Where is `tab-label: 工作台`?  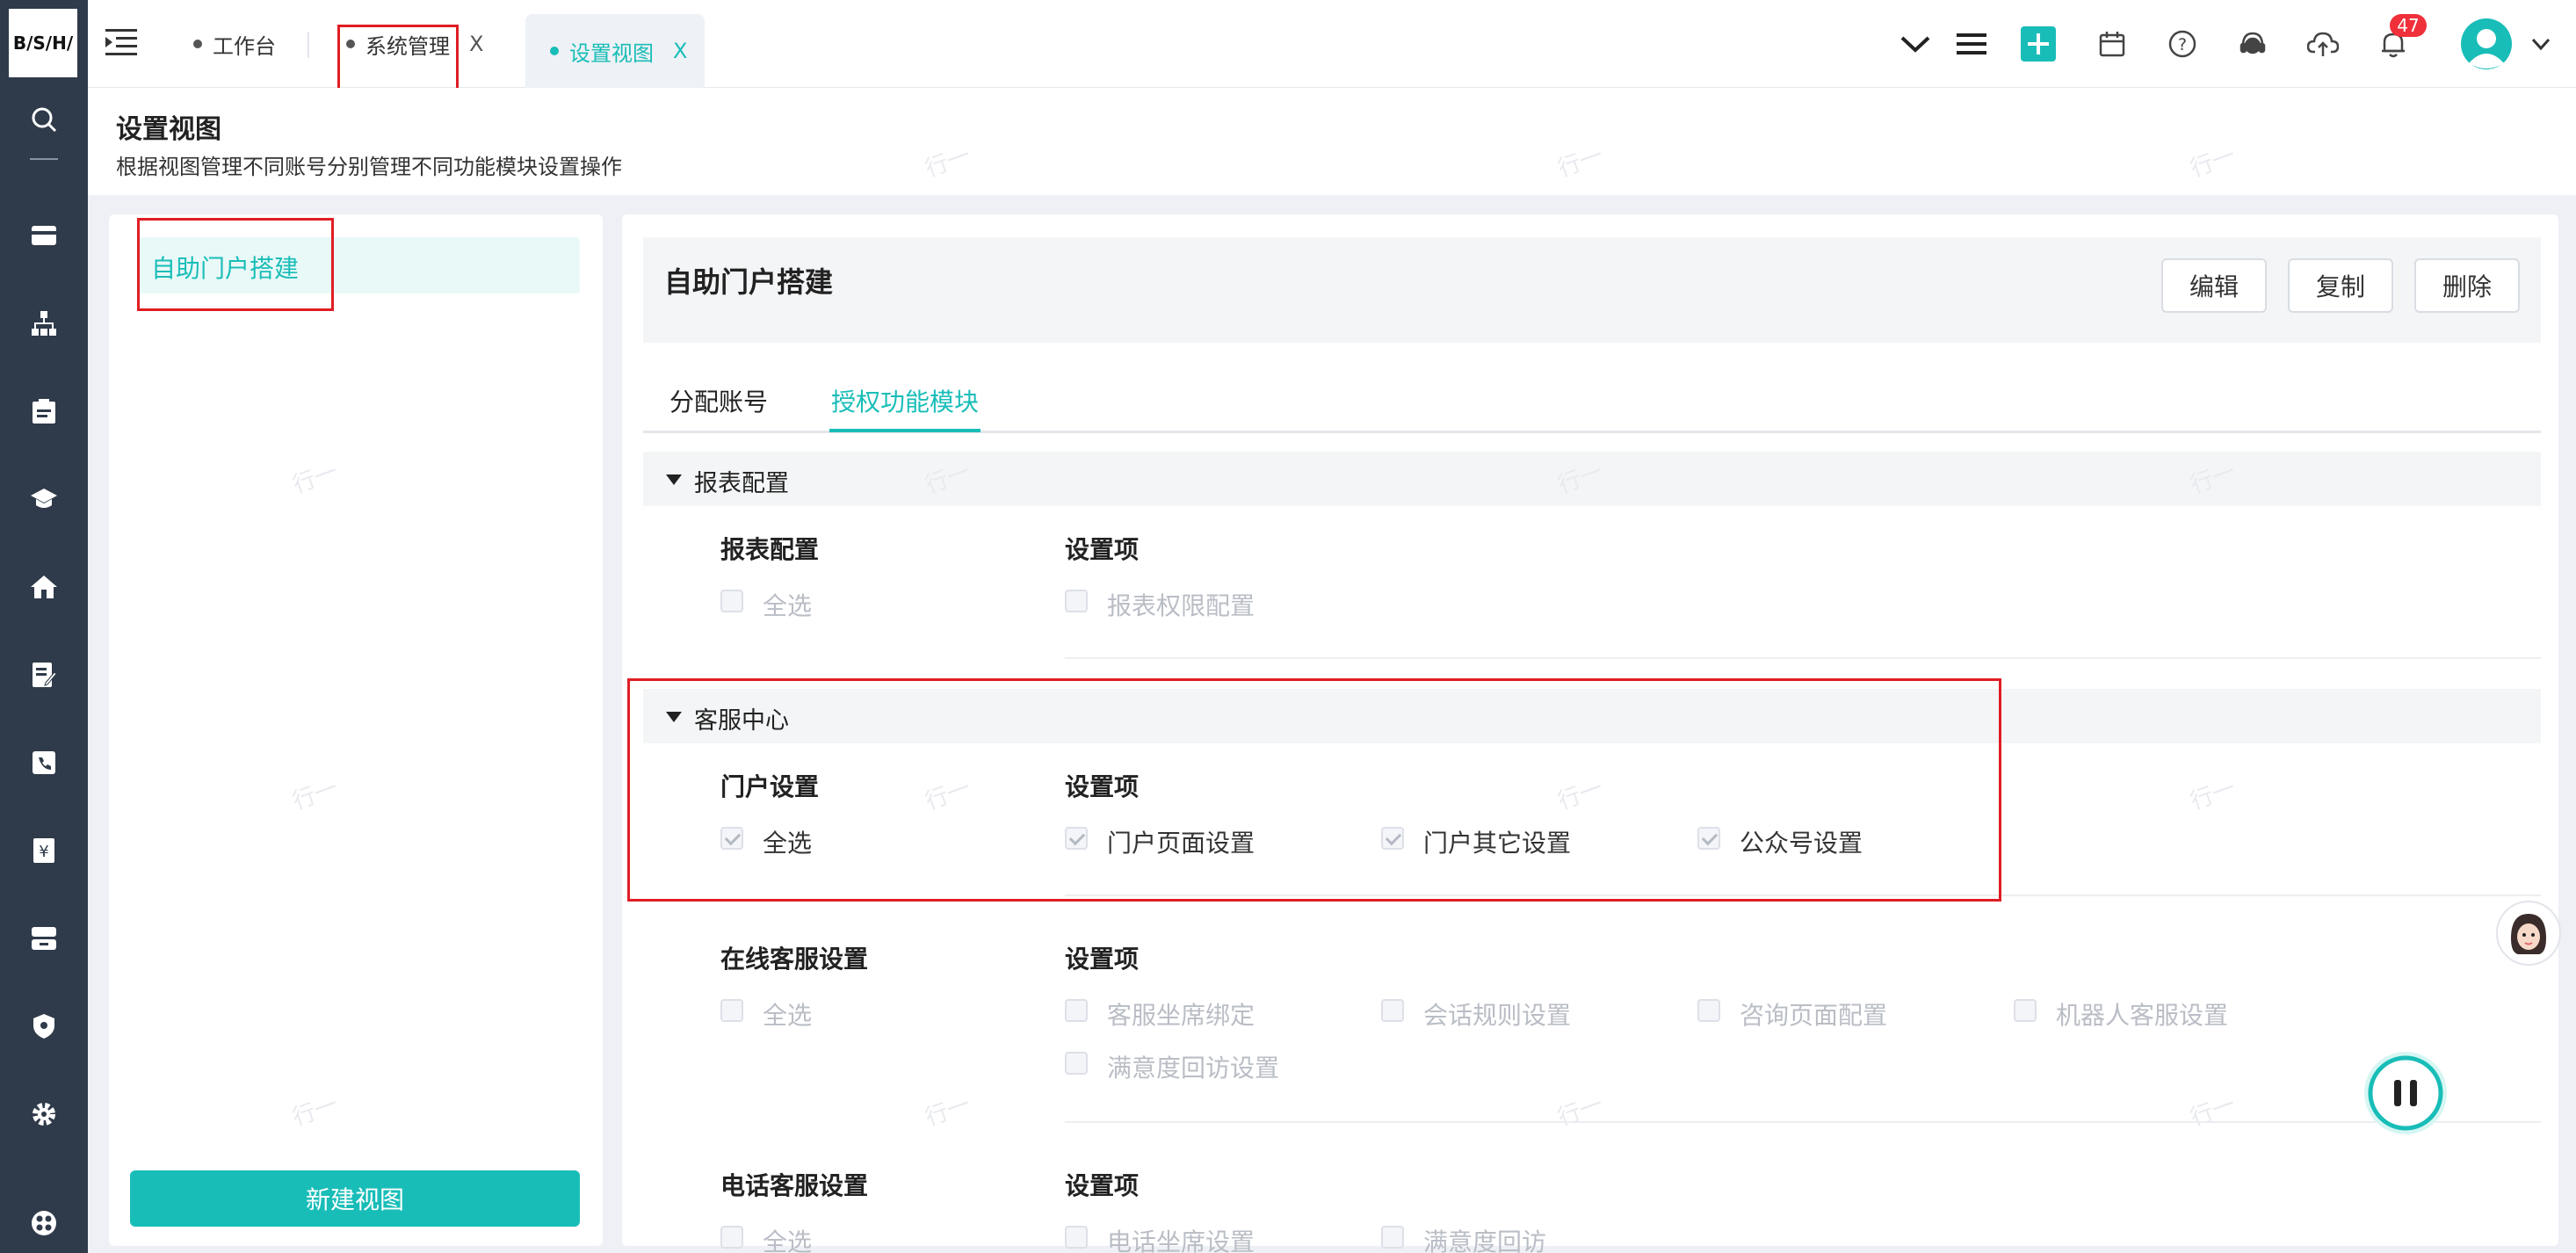
tab-label: 工作台 is located at coordinates (244, 46).